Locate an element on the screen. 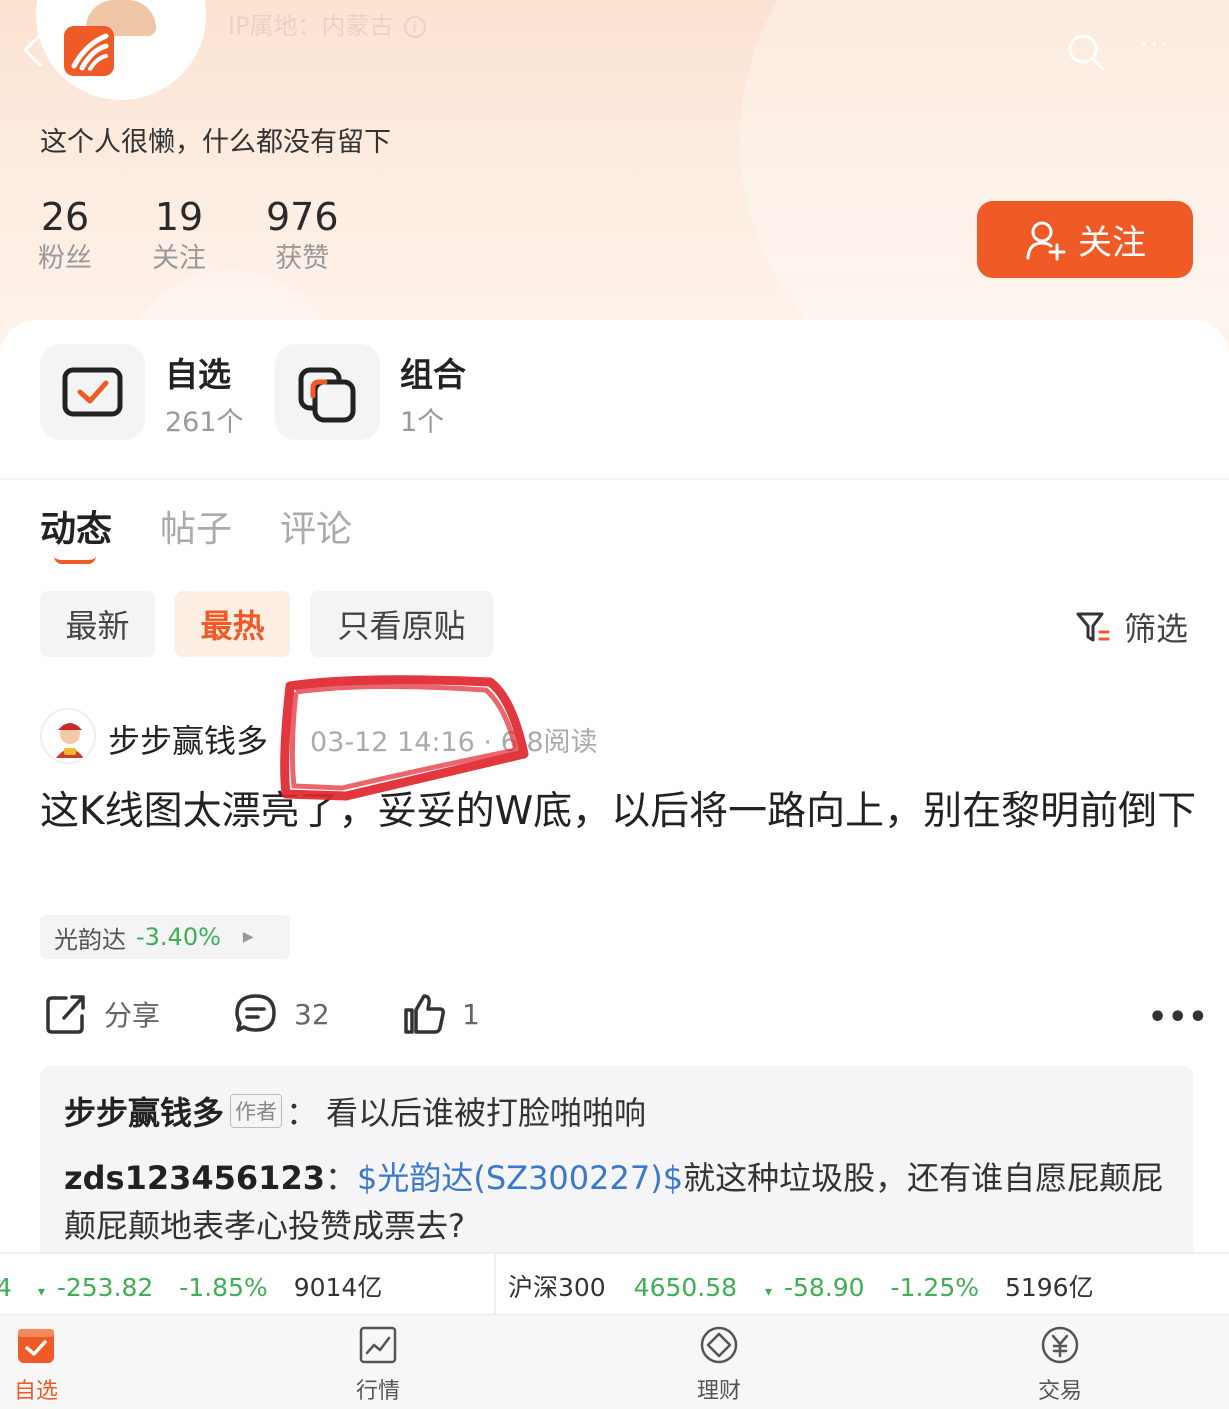  stat-value: 26 is located at coordinates (65, 217).